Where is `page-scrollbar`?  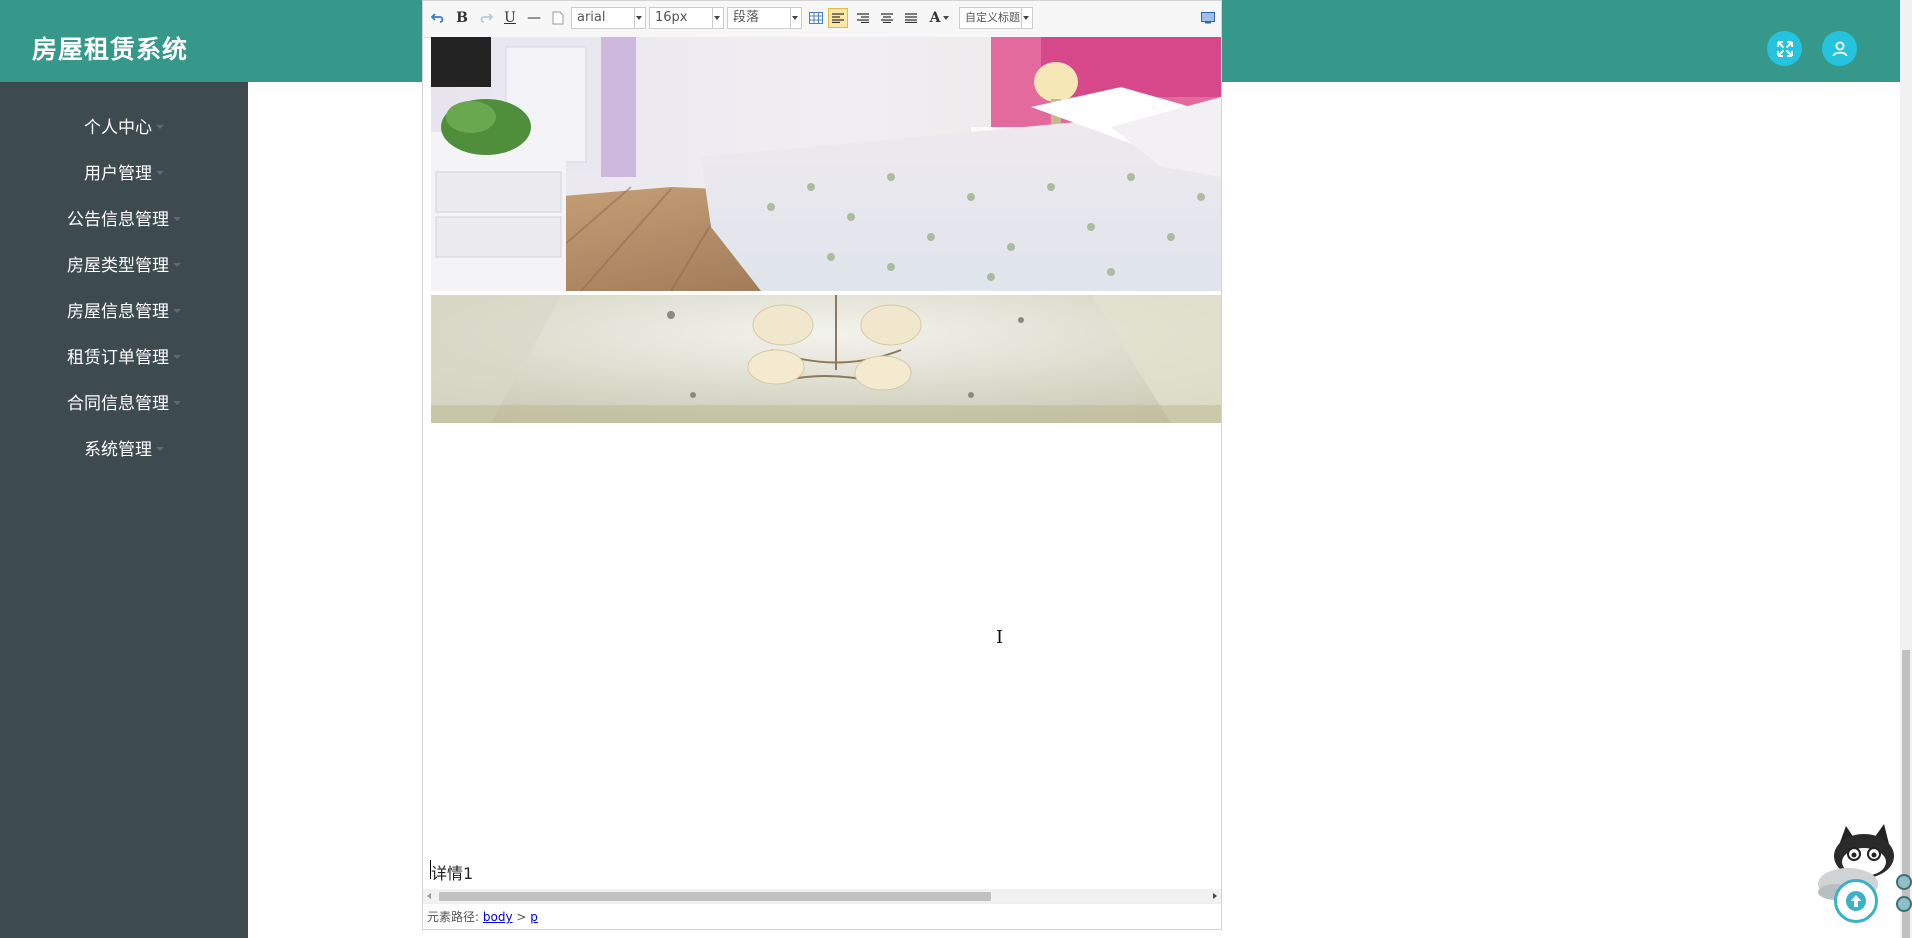
page-scrollbar is located at coordinates (1906, 469).